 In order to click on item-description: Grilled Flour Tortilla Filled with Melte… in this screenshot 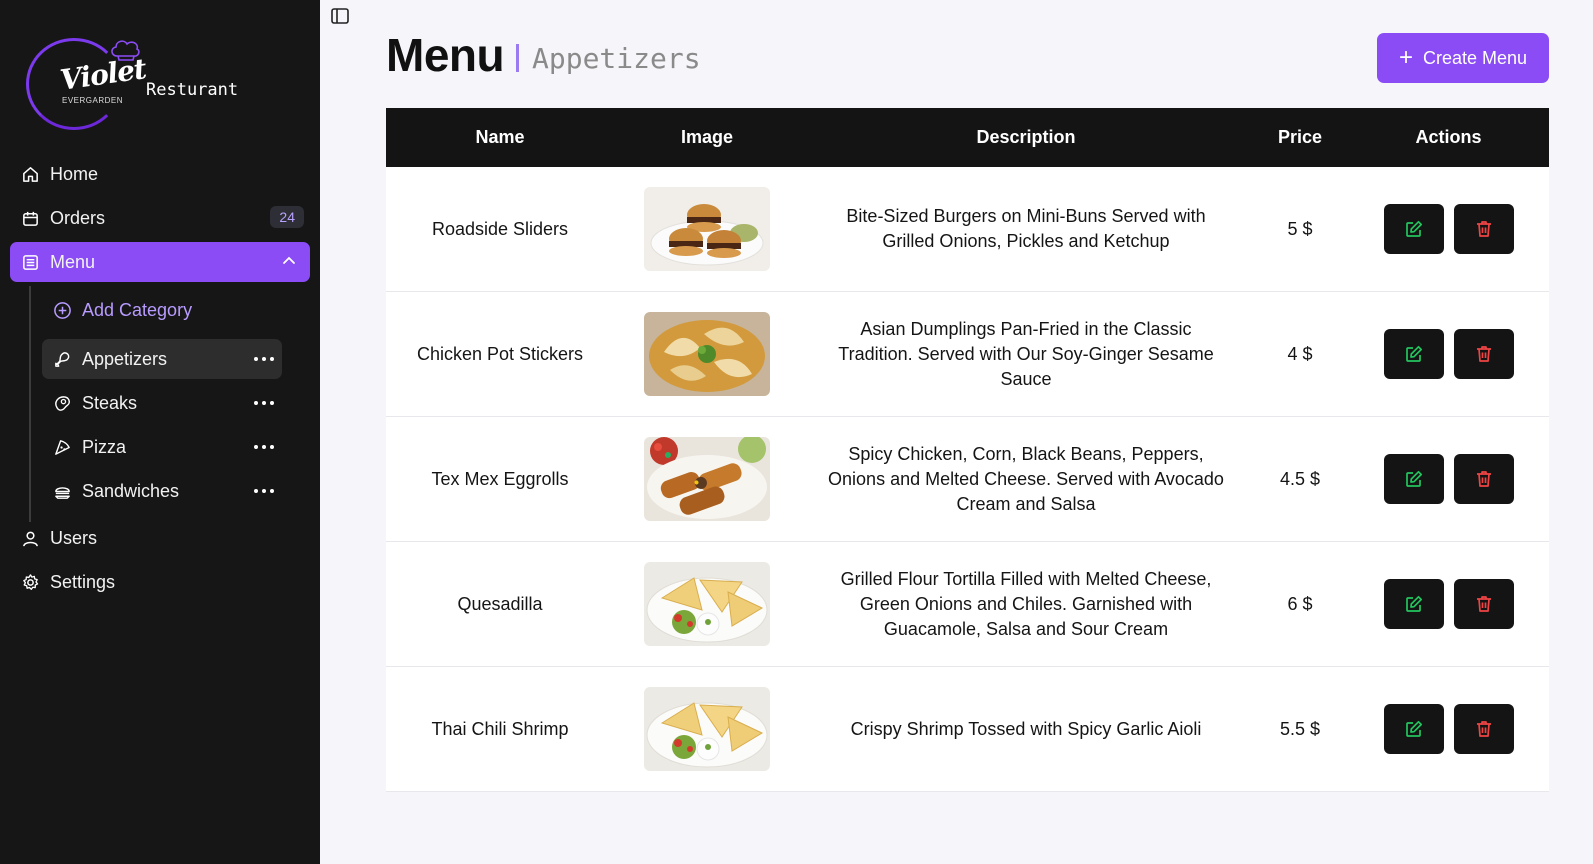, I will do `click(1026, 603)`.